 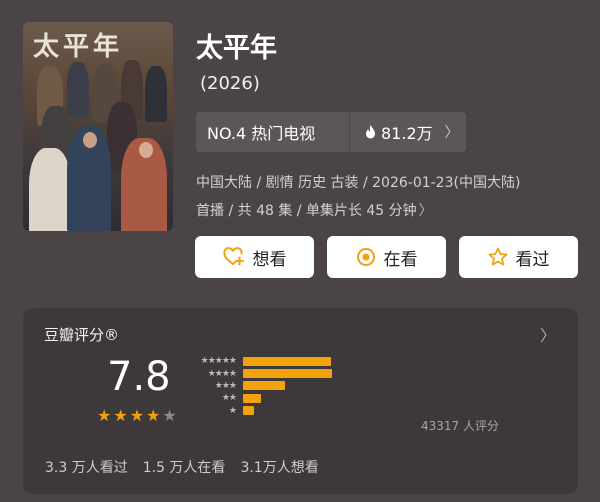 I want to click on meta-info-line2-text: 首播 / 共 48 集 / 单集片长 45 分钟, so click(x=306, y=211).